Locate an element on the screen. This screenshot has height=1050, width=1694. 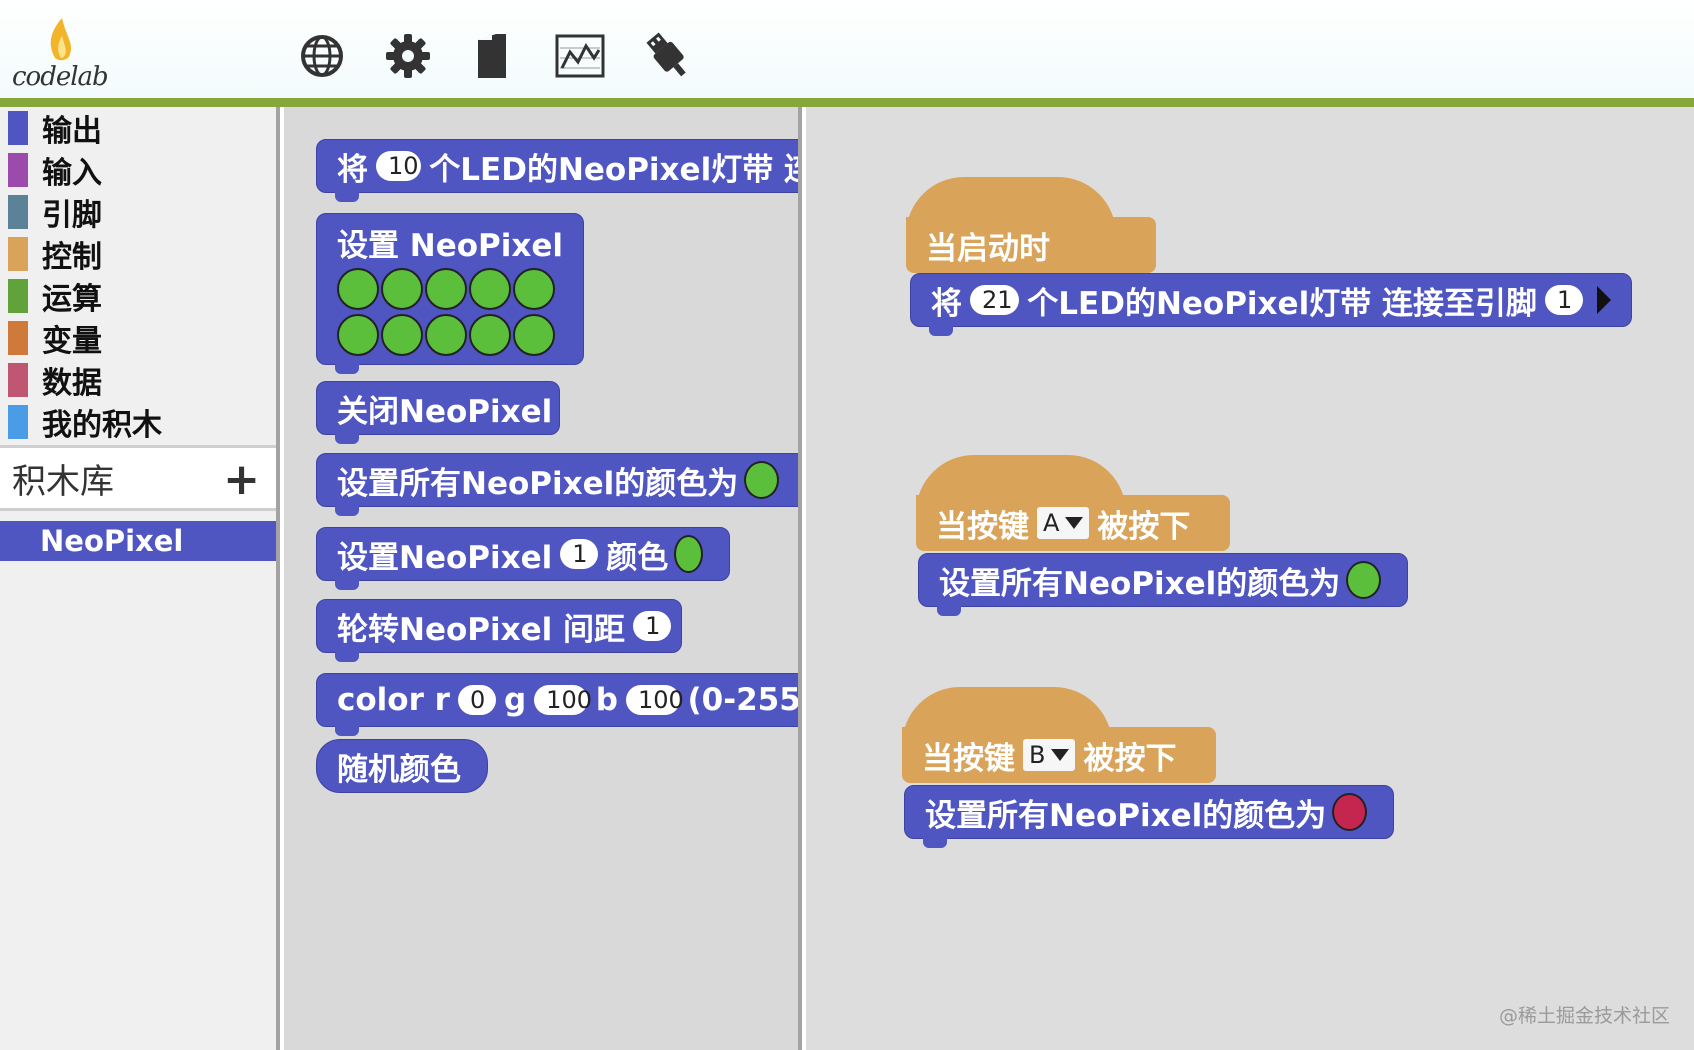
logo-text: codelab is located at coordinates (60, 77).